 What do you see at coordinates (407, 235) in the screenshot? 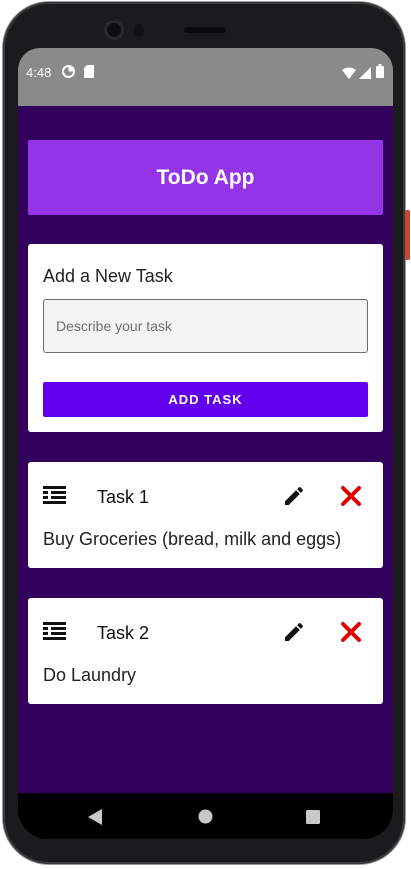
I see `phone-side-button` at bounding box center [407, 235].